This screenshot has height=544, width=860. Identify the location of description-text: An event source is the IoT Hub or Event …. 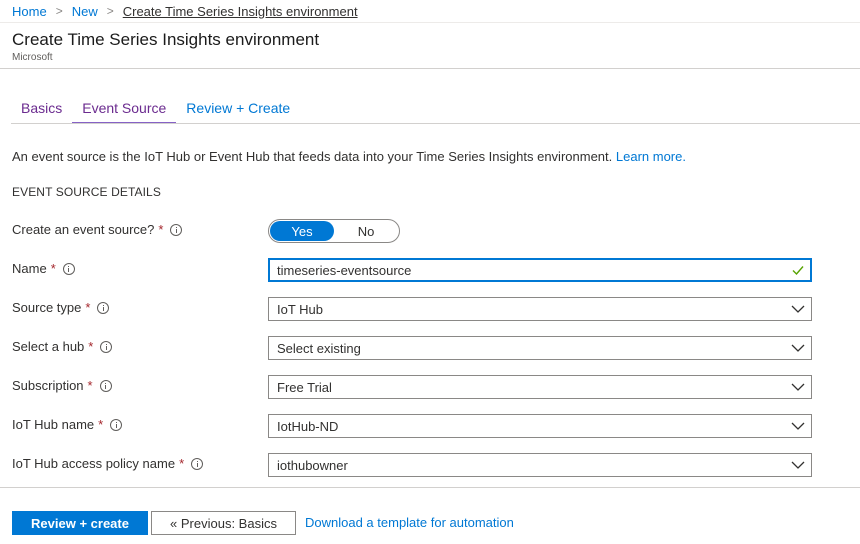
(312, 156).